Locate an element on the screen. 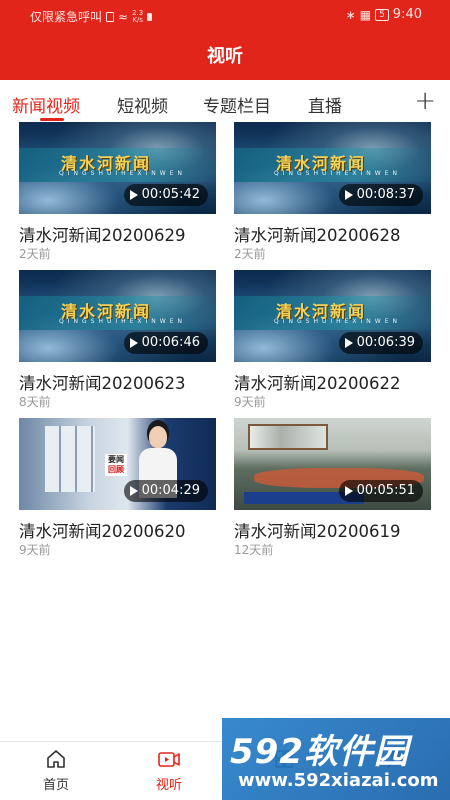 The image size is (450, 800). plus-icon: + is located at coordinates (425, 101).